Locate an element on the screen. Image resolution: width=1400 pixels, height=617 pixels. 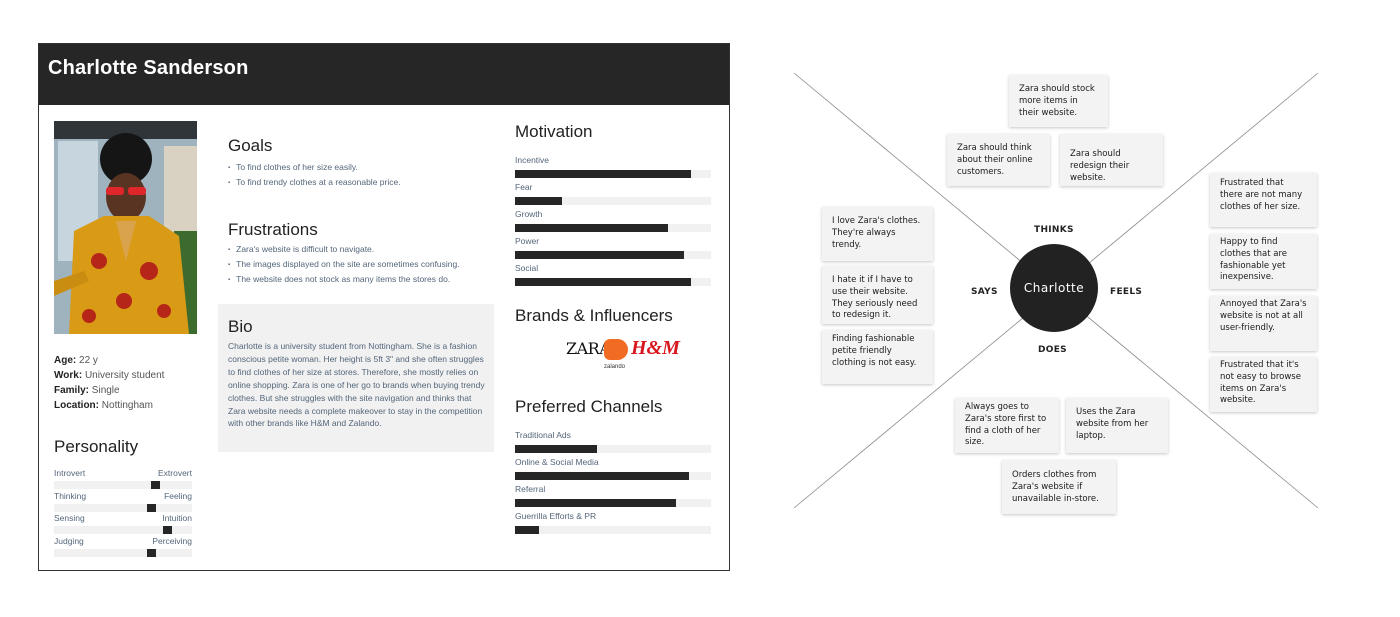
channels-title: Preferred Channels is located at coordinates (589, 406).